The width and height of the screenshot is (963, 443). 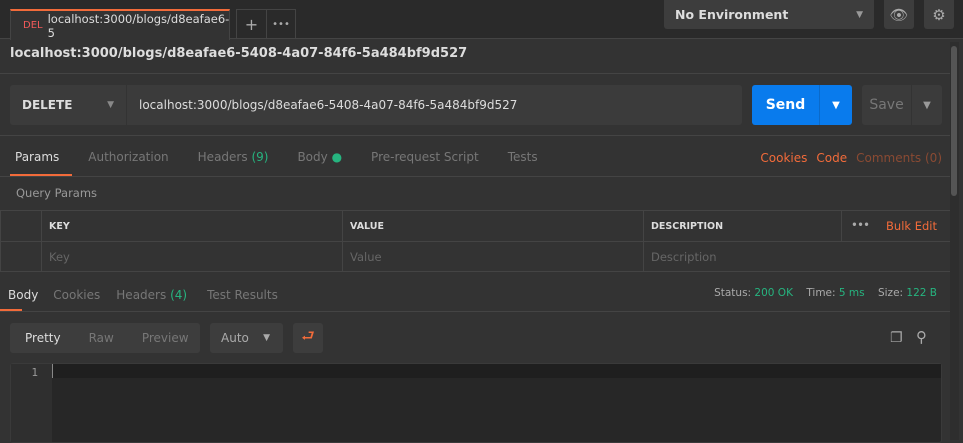 What do you see at coordinates (927, 105) in the screenshot?
I see `save-options-chevron-icon: ▼` at bounding box center [927, 105].